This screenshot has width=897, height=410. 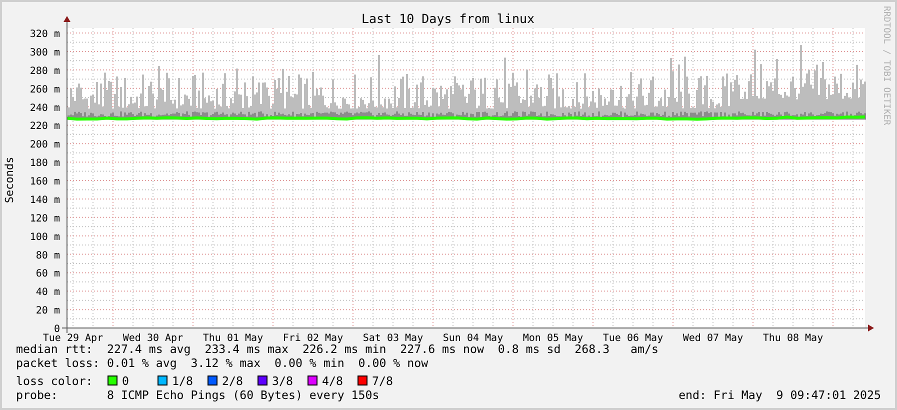 I want to click on legend-value: 8 ICMP Echo Pings (60 Bytes) every 150s, so click(x=243, y=395).